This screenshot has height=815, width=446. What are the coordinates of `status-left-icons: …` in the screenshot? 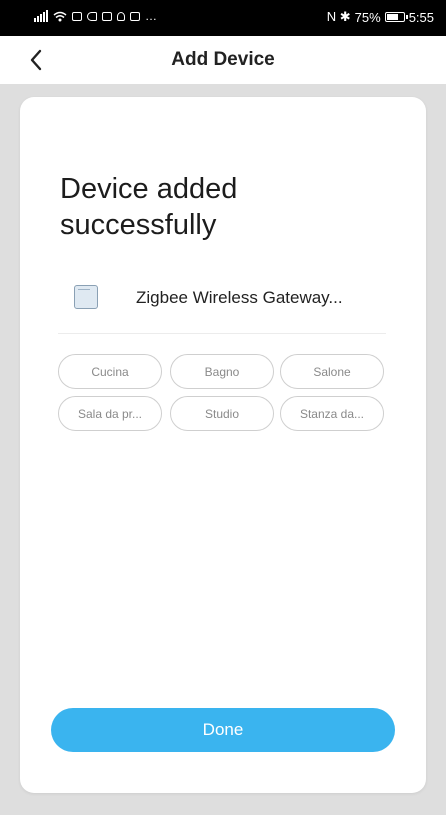 It's located at (96, 16).